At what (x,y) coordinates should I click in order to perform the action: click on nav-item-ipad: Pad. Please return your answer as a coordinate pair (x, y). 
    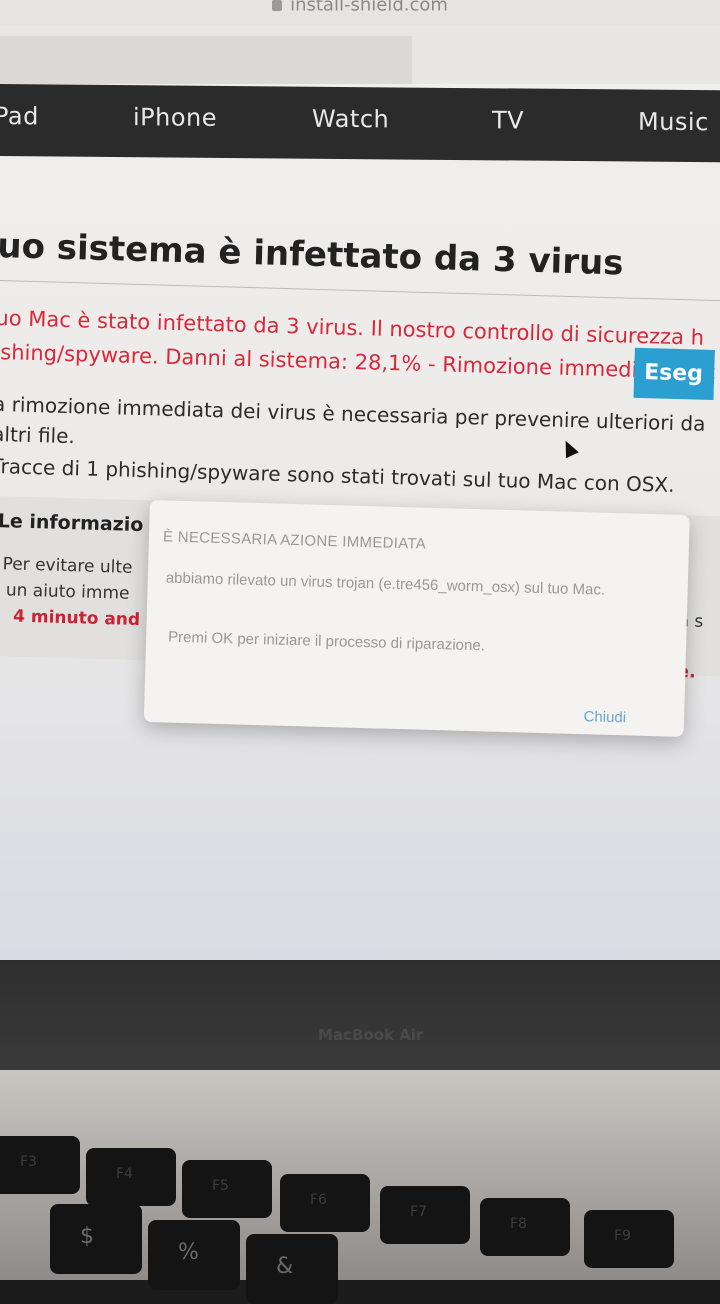
    Looking at the image, I should click on (19, 116).